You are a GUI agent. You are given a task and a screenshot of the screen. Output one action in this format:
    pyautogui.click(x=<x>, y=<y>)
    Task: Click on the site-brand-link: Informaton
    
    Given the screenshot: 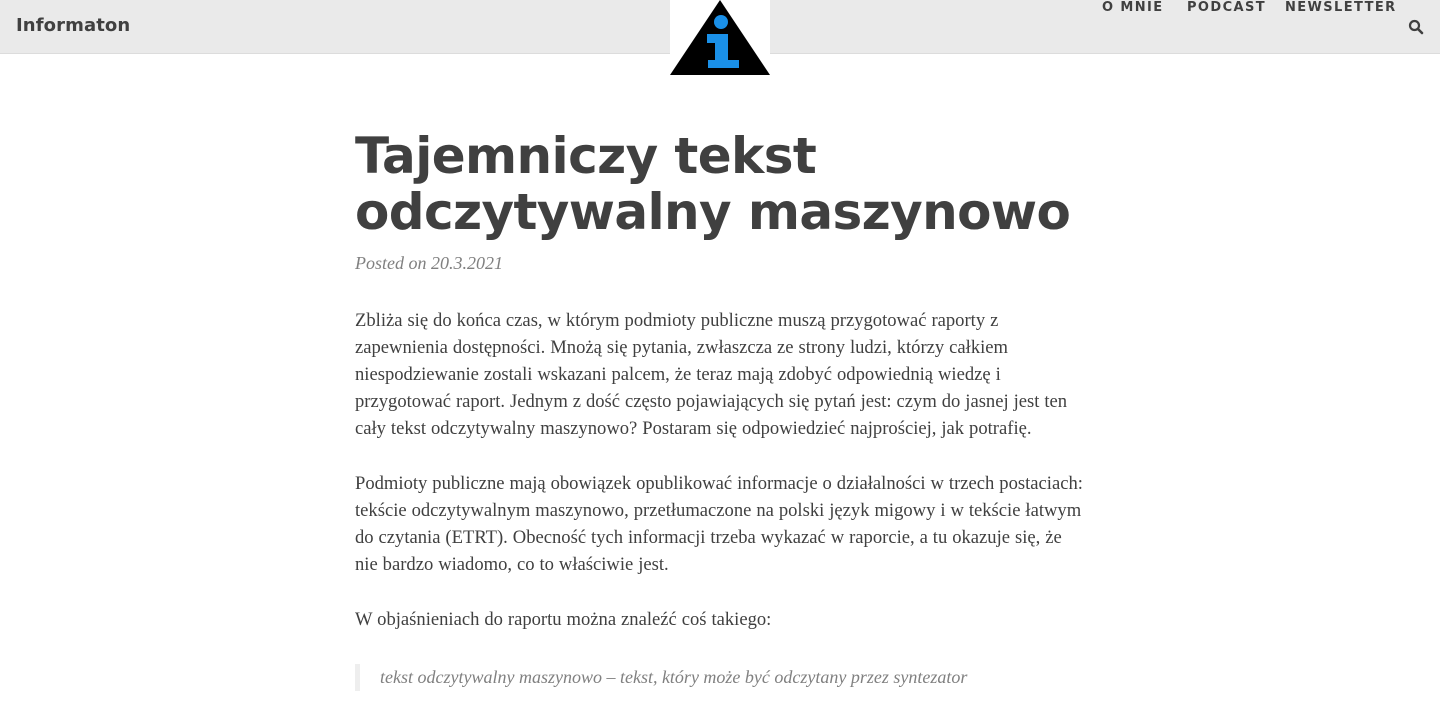 What is the action you would take?
    pyautogui.click(x=73, y=25)
    